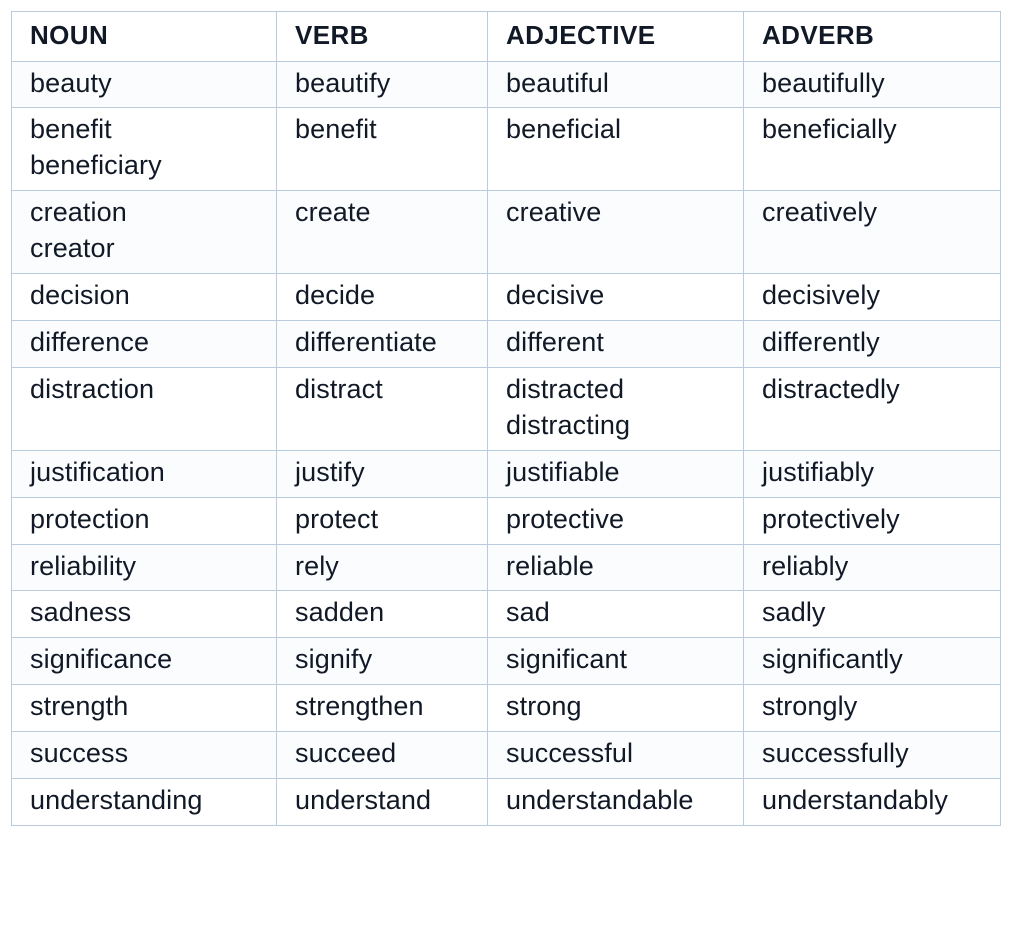 This screenshot has width=1024, height=942. What do you see at coordinates (92, 388) in the screenshot?
I see `word-entry: distraction` at bounding box center [92, 388].